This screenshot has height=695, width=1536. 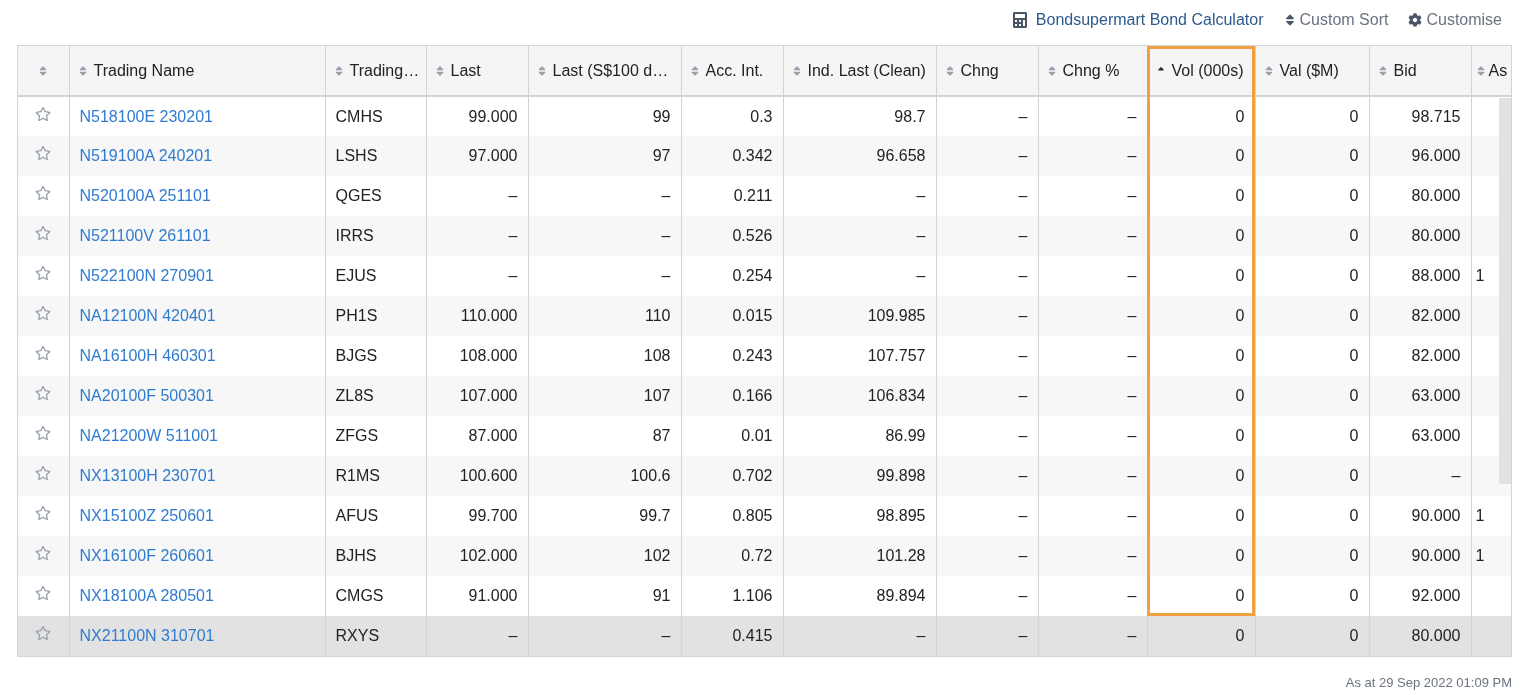 What do you see at coordinates (859, 71) in the screenshot?
I see `column-header: Ind. Last (Clean)` at bounding box center [859, 71].